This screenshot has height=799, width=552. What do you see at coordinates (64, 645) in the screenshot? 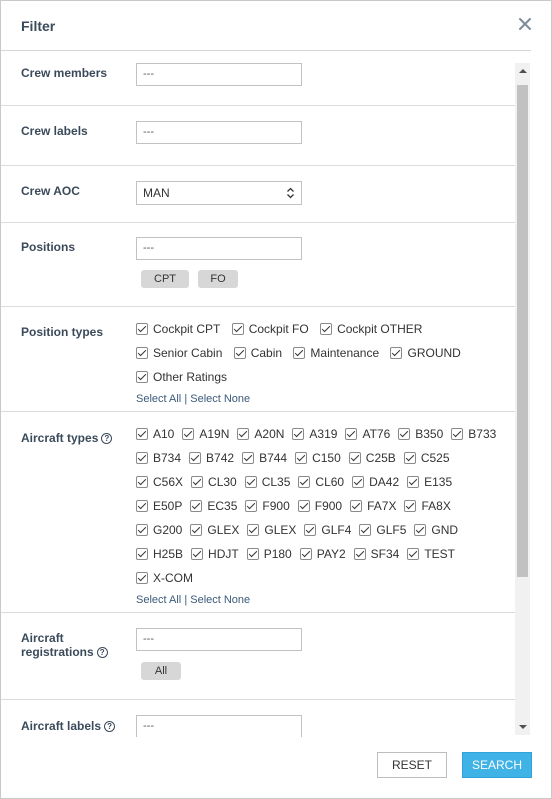
I see `aircraft-registrations-label: Aircraft registrations?` at bounding box center [64, 645].